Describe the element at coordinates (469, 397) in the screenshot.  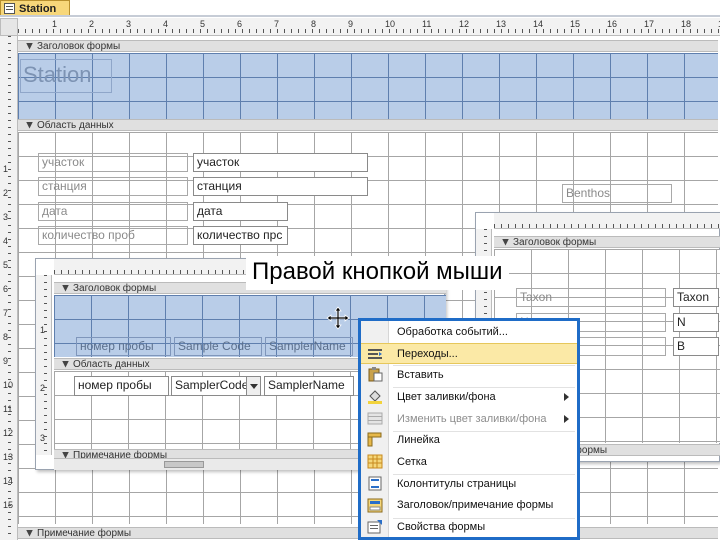
I see `menu-item-fill-color: Цвет заливки/фона` at that location.